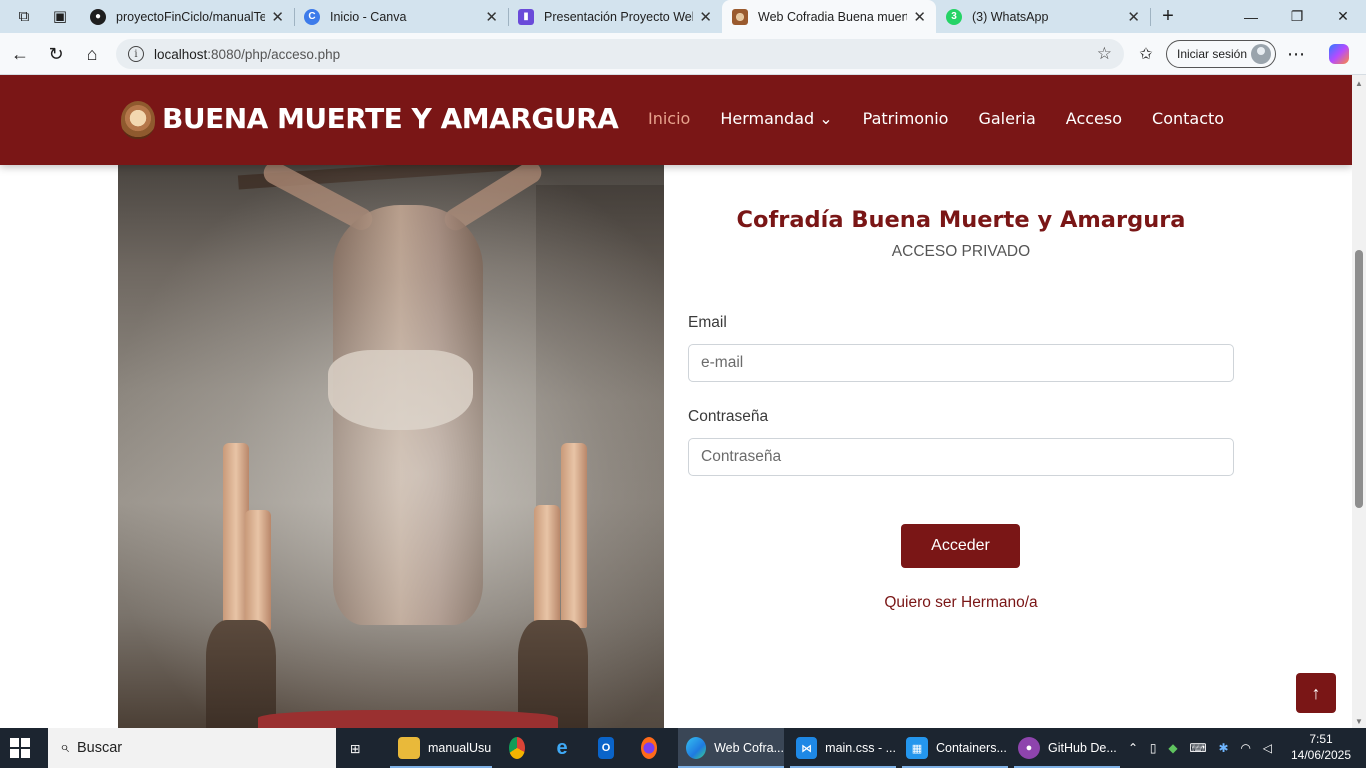  I want to click on nav-contacto: Contacto, so click(1188, 118).